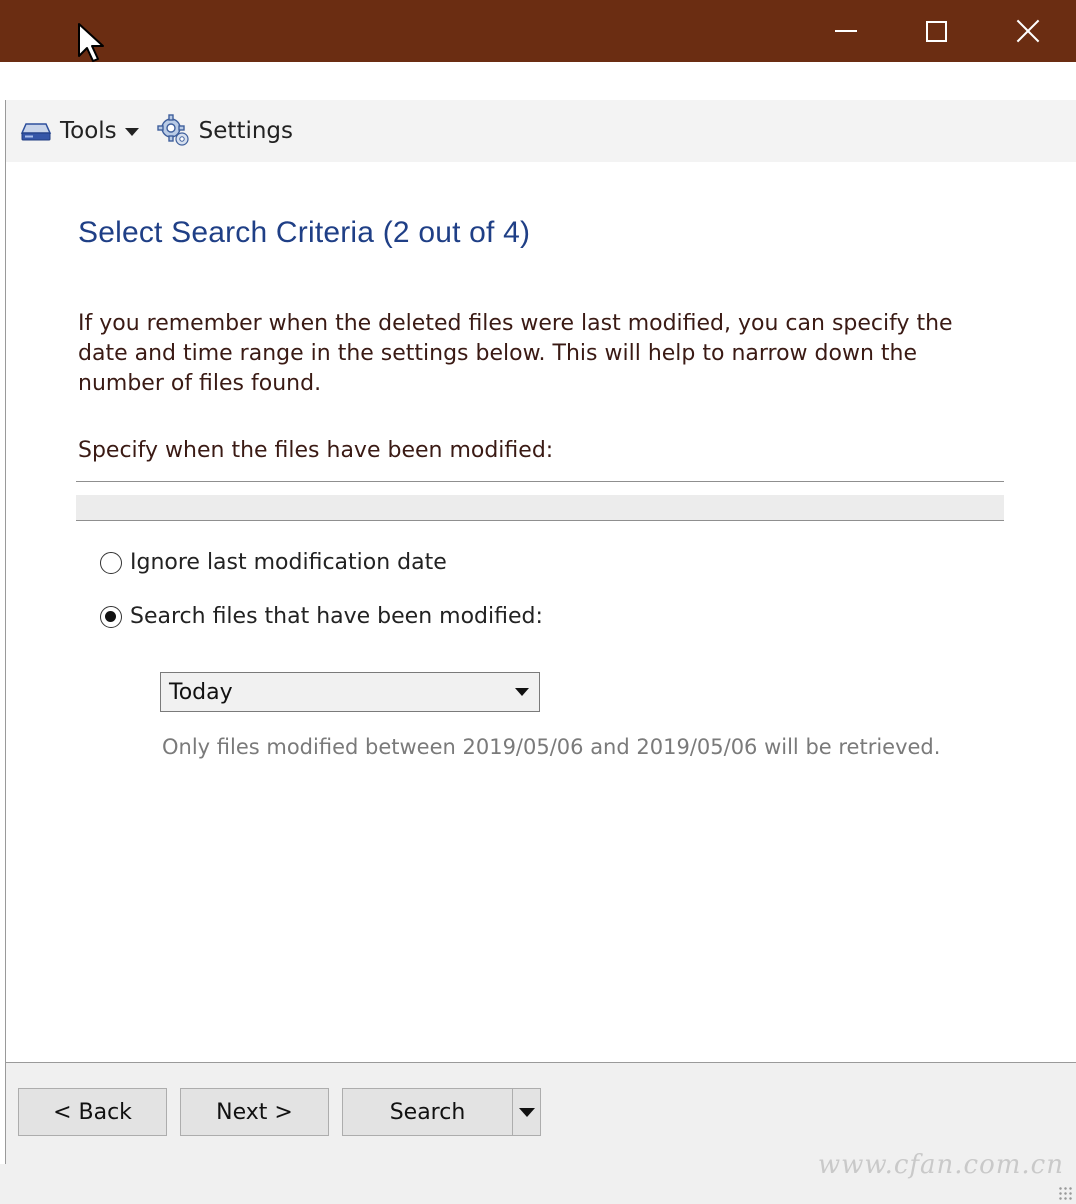  What do you see at coordinates (111, 562) in the screenshot?
I see `radio-ignore-date` at bounding box center [111, 562].